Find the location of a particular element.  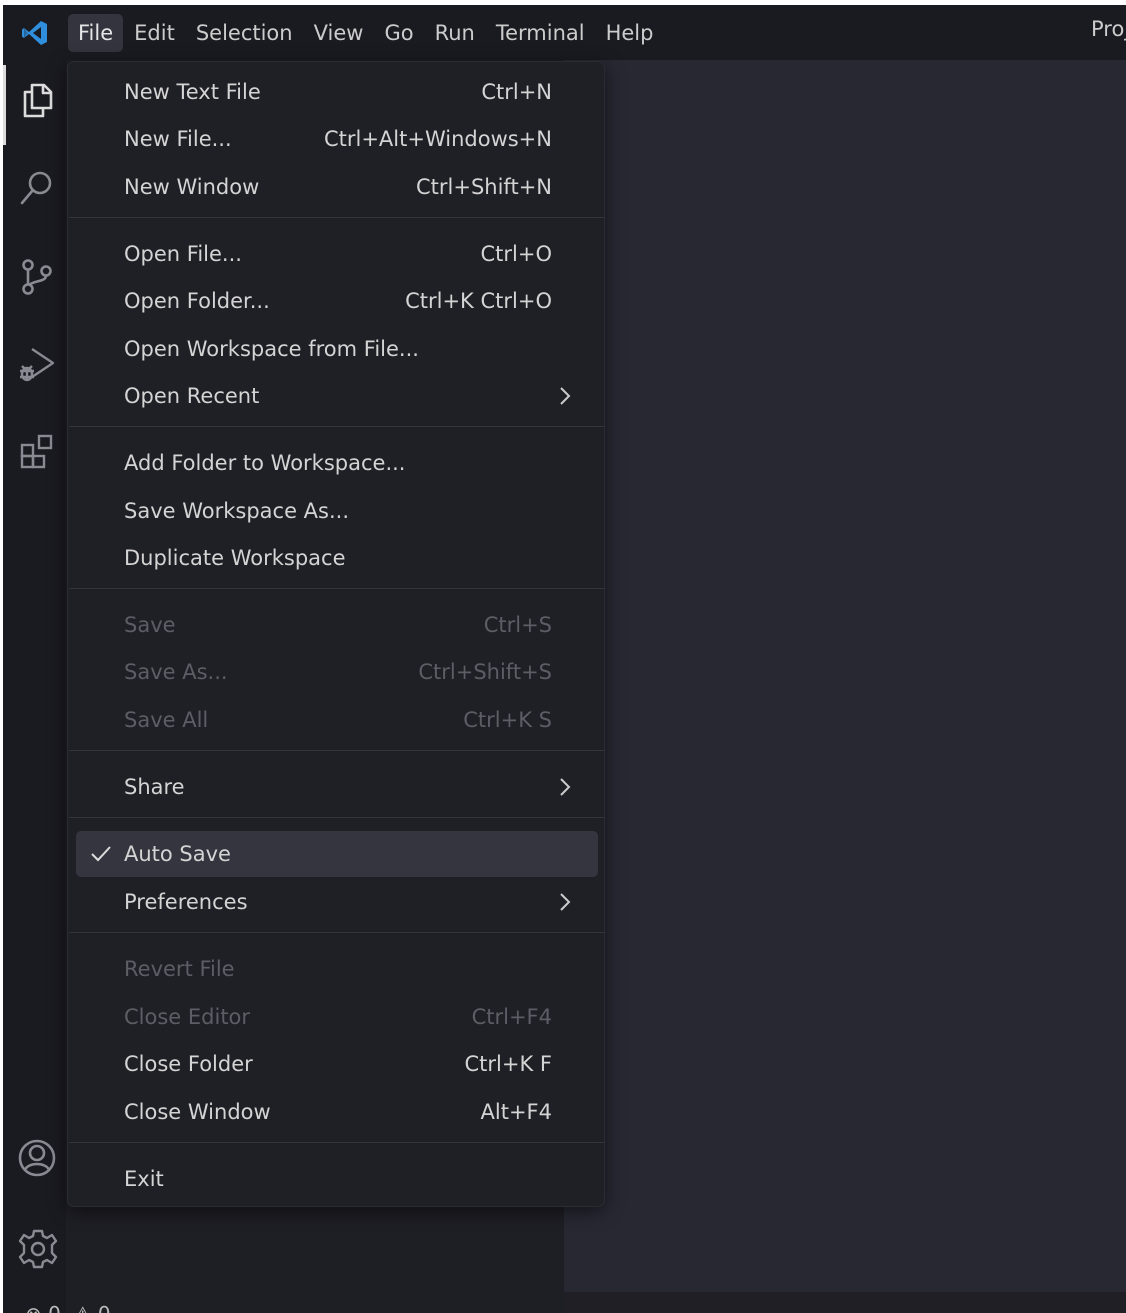

menu-item-shortcut: Ctrl+Shift+N is located at coordinates (484, 187).